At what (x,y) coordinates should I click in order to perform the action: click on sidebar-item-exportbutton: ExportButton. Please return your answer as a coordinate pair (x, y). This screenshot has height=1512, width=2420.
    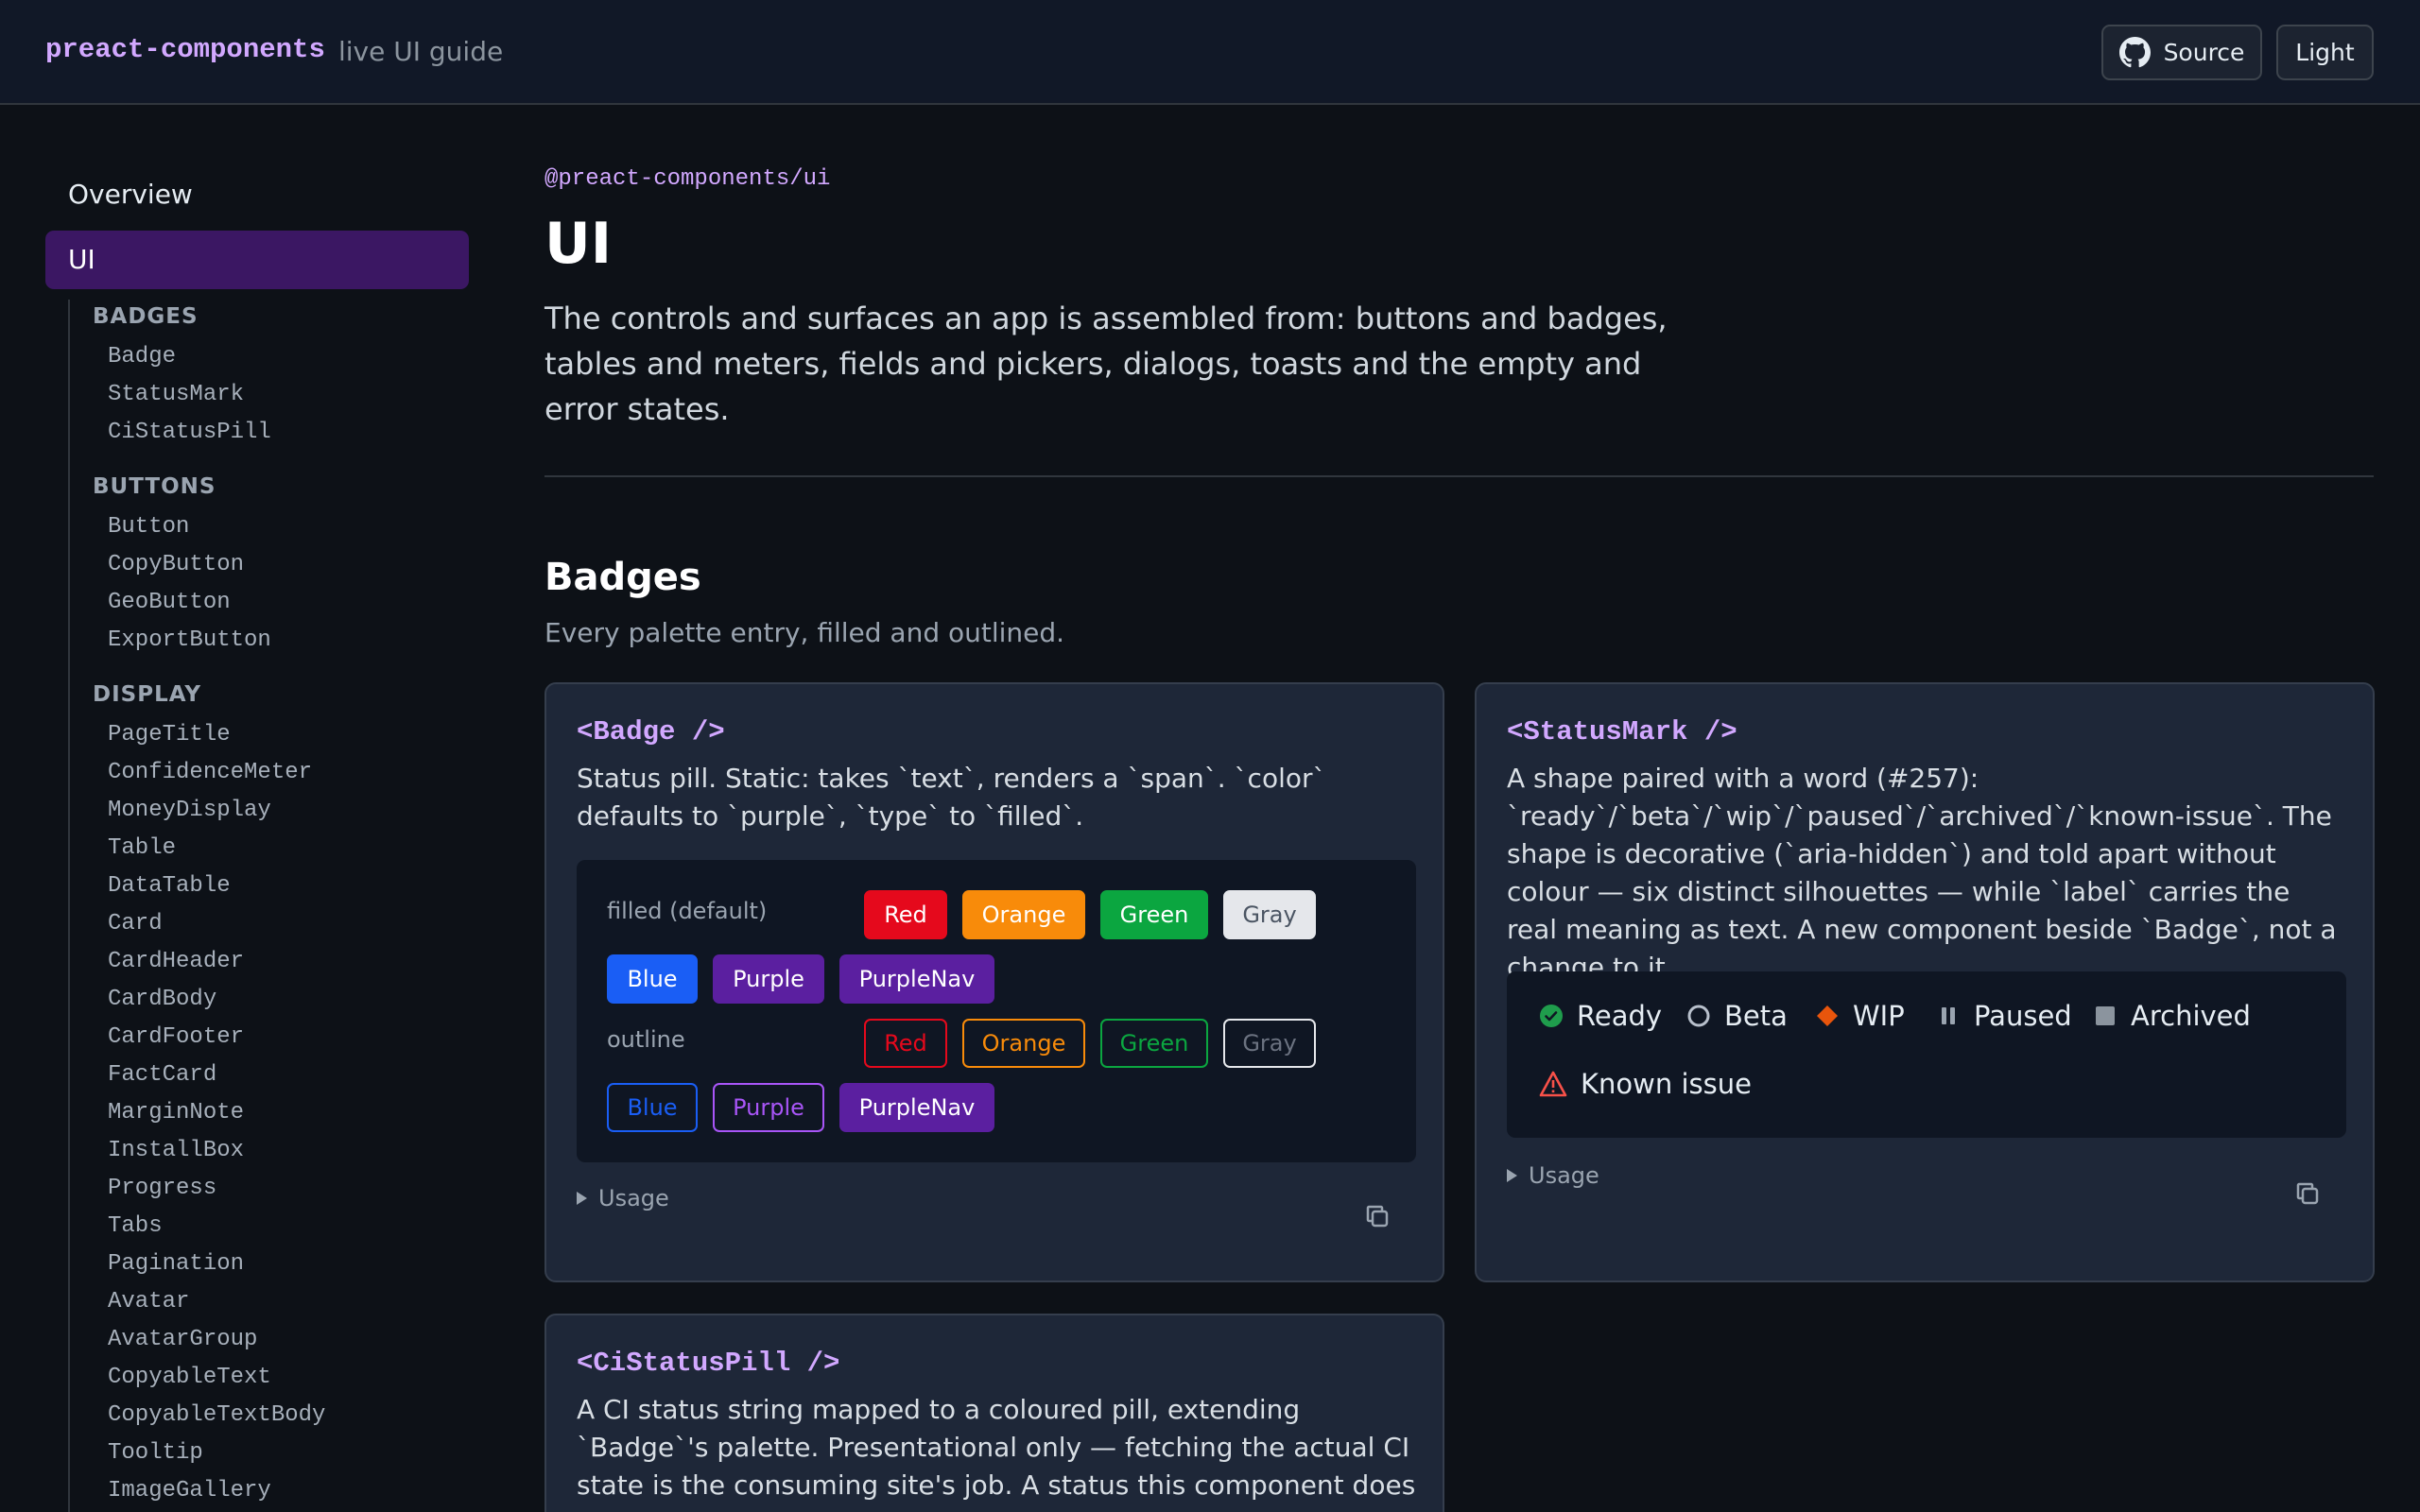
    Looking at the image, I should click on (189, 640).